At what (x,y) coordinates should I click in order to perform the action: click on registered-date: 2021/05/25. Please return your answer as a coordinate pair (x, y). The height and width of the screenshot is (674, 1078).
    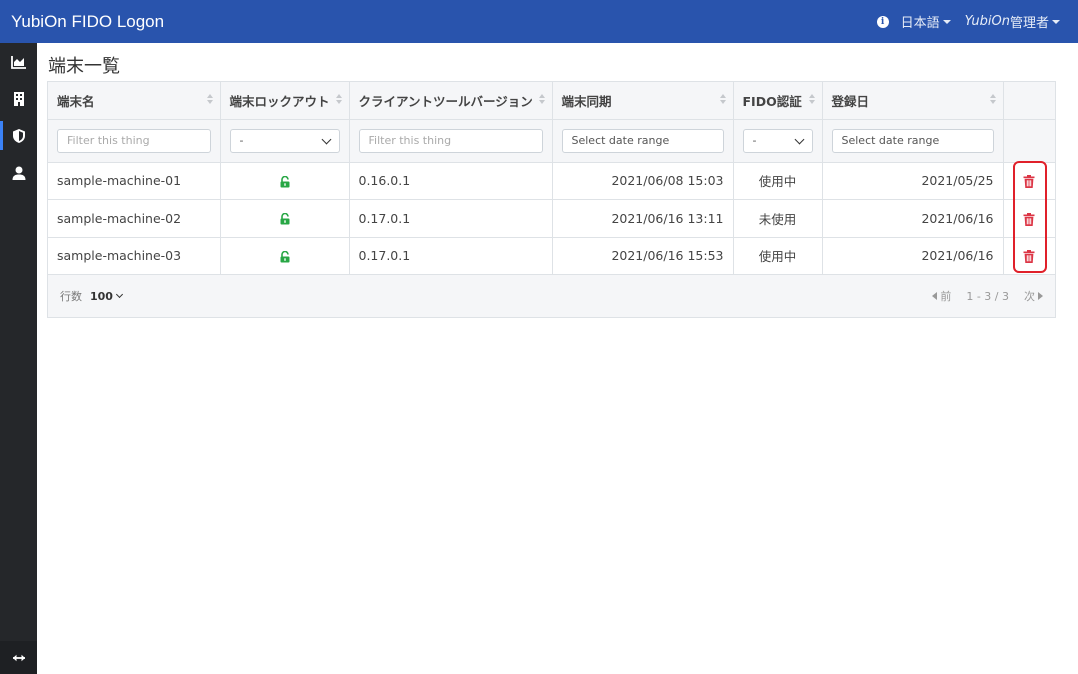
    Looking at the image, I should click on (913, 181).